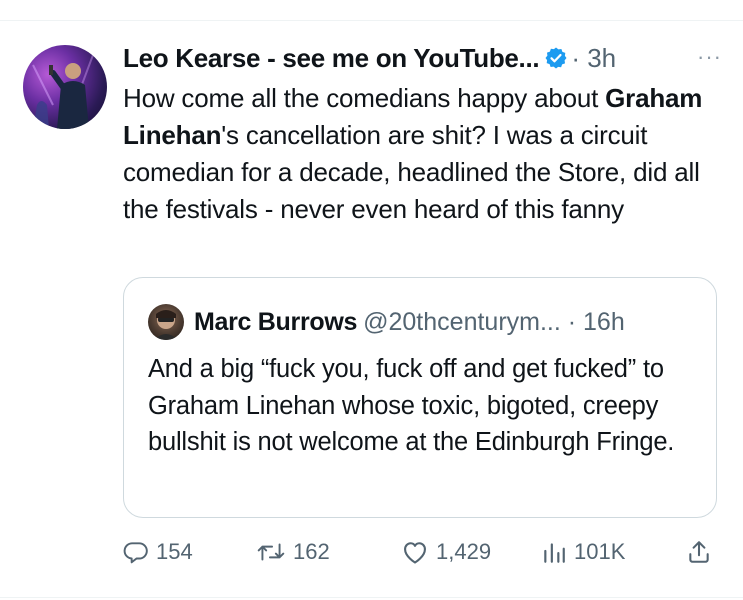 This screenshot has width=743, height=600. What do you see at coordinates (276, 321) in the screenshot?
I see `quote-author-name: Marc Burrows` at bounding box center [276, 321].